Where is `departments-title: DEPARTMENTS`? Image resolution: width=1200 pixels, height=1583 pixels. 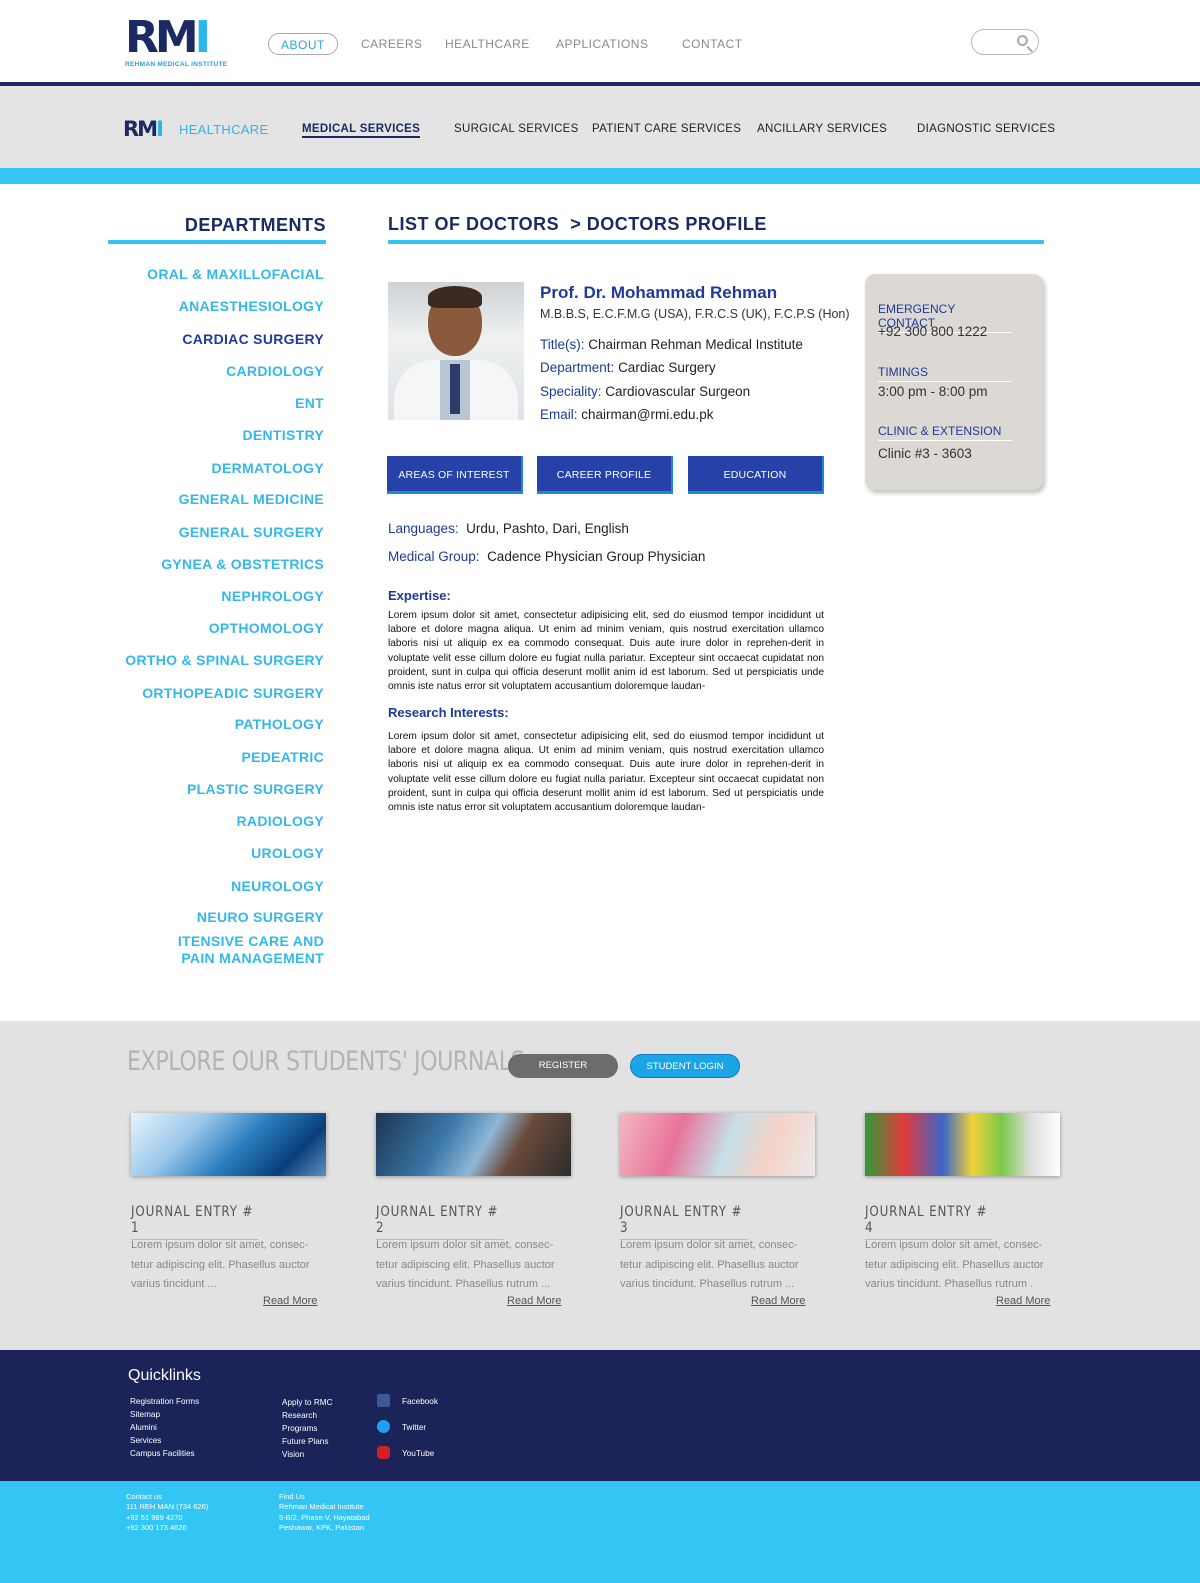
departments-title: DEPARTMENTS is located at coordinates (255, 225).